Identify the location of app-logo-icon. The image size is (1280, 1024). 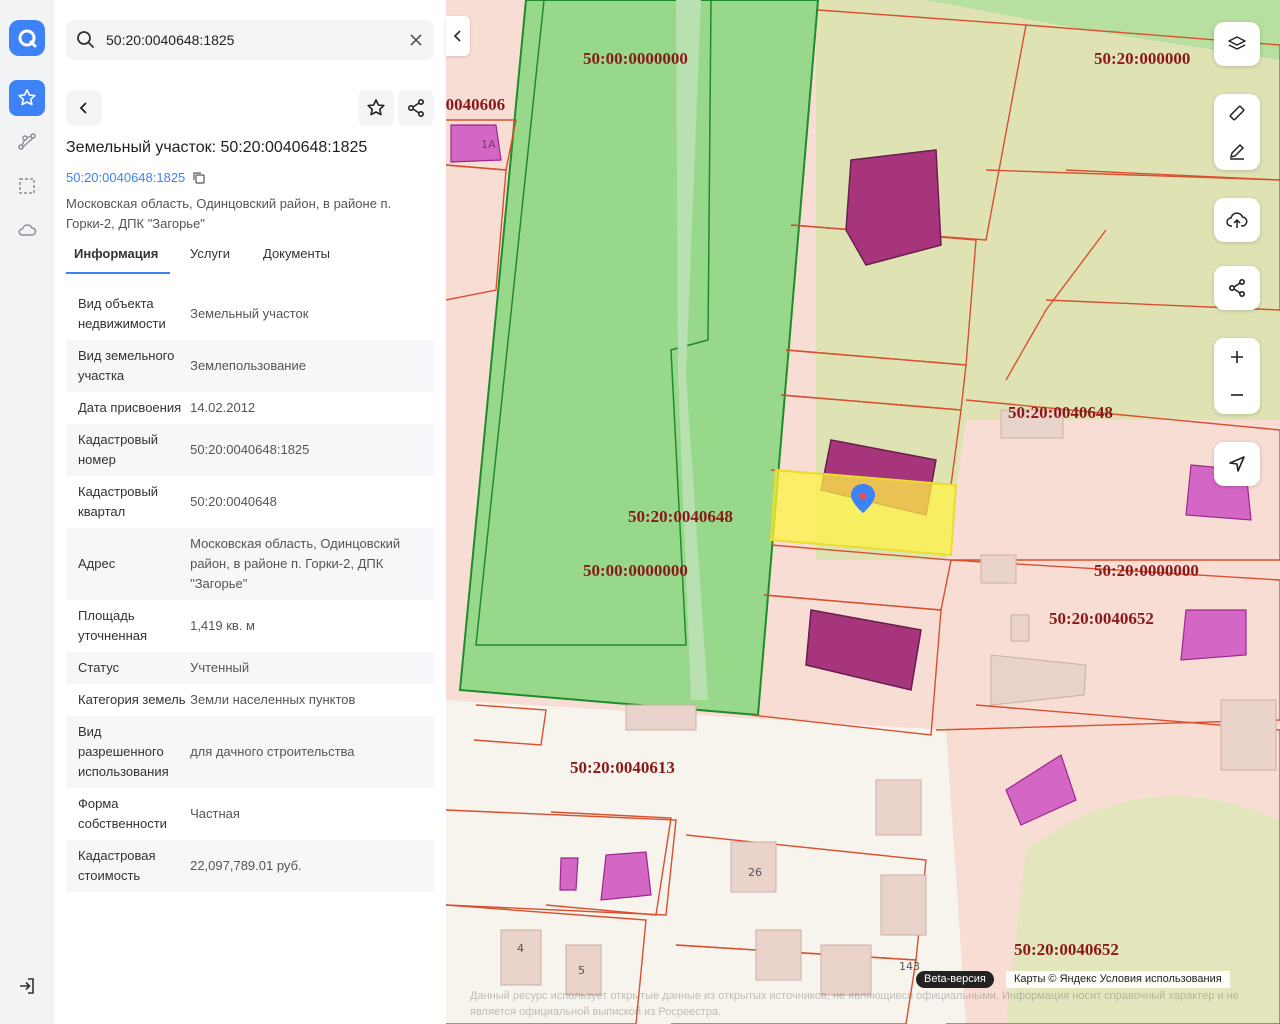
(27, 38).